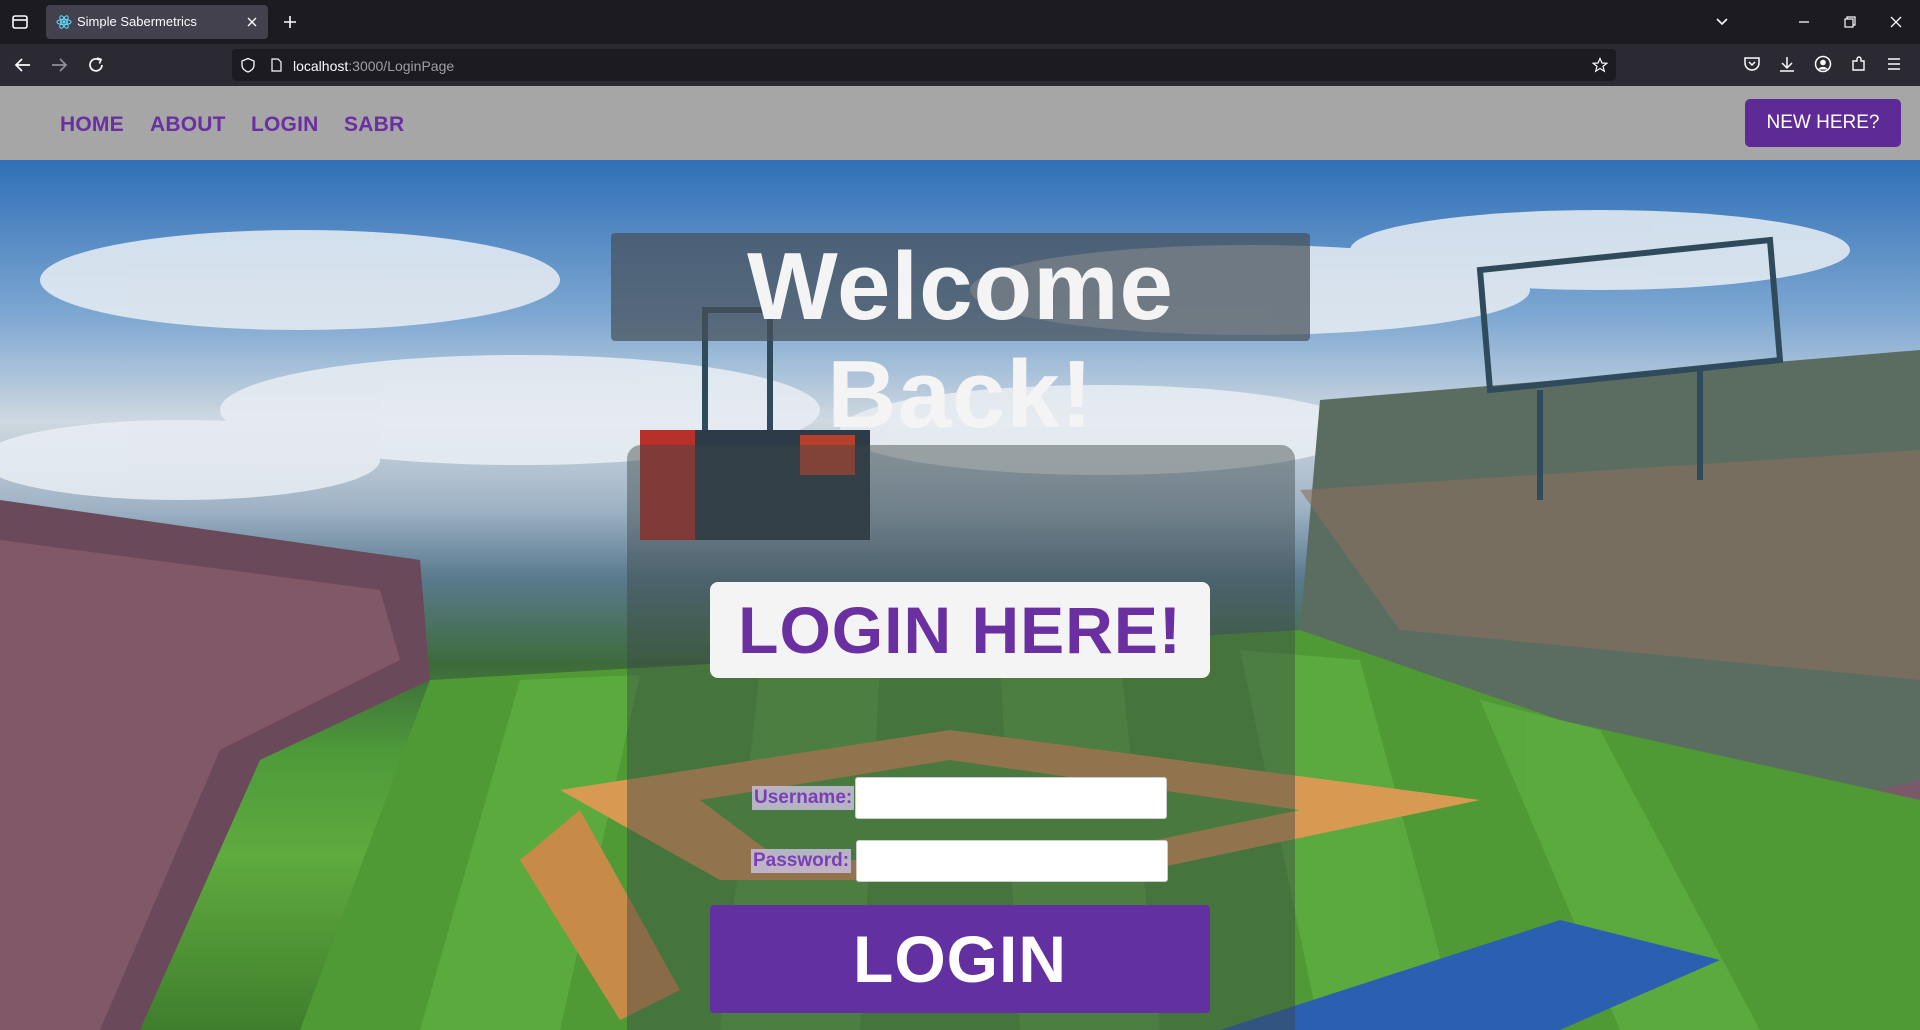 The width and height of the screenshot is (1920, 1030). I want to click on star-icon, so click(1600, 65).